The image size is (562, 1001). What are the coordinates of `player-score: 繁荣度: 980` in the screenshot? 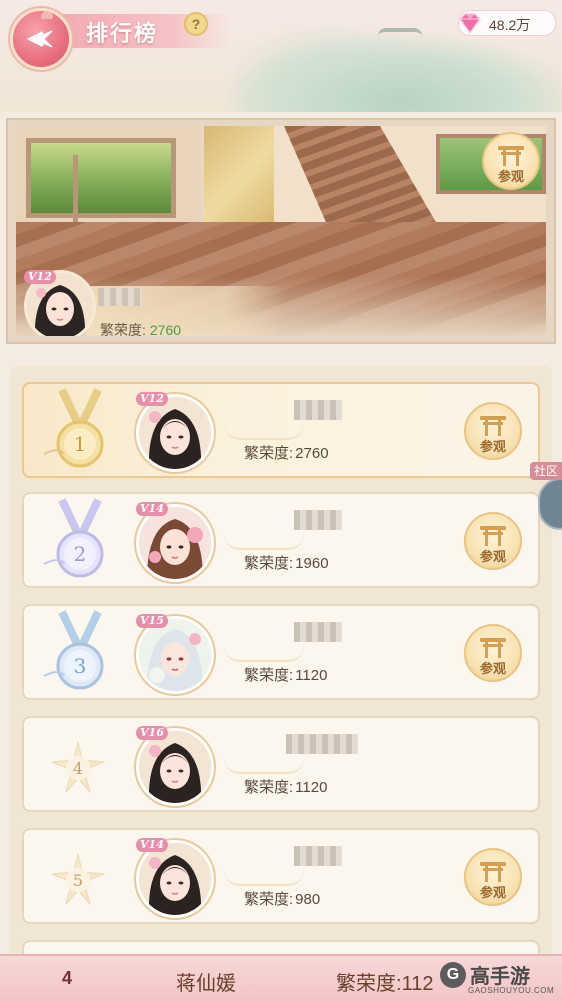 It's located at (282, 898).